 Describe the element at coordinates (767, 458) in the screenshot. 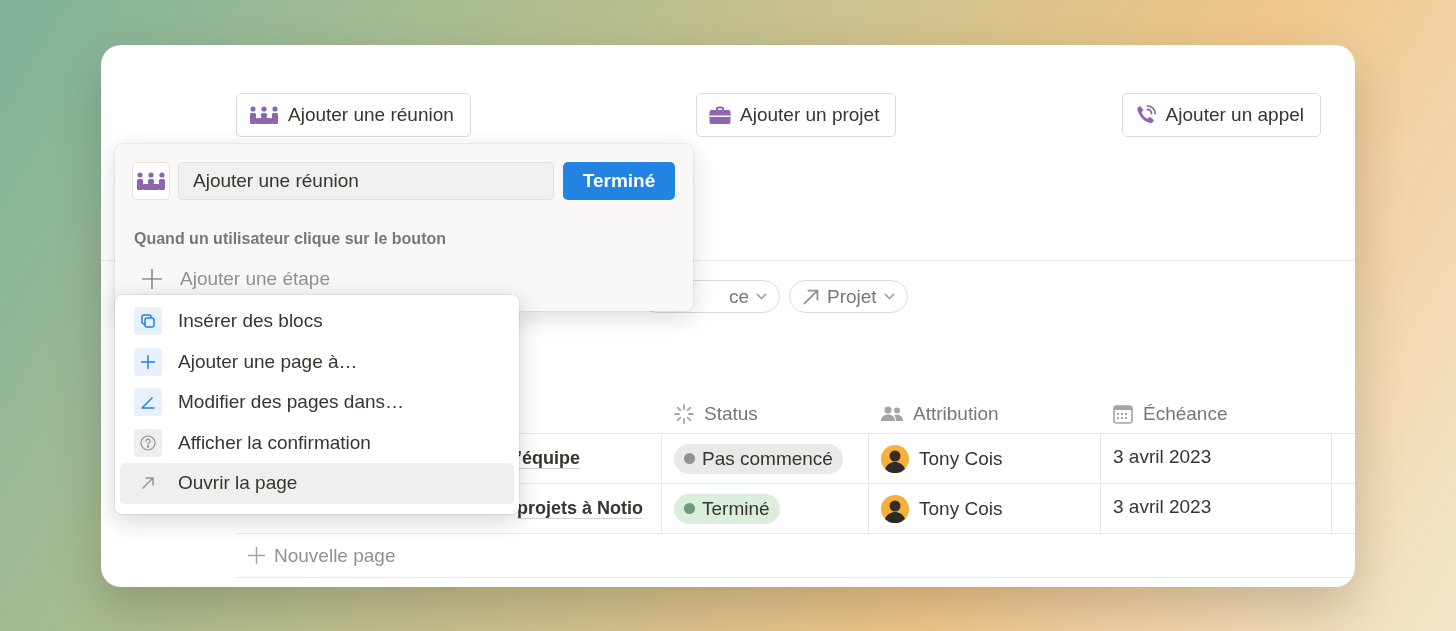

I see `status-label: Pas commencé` at that location.